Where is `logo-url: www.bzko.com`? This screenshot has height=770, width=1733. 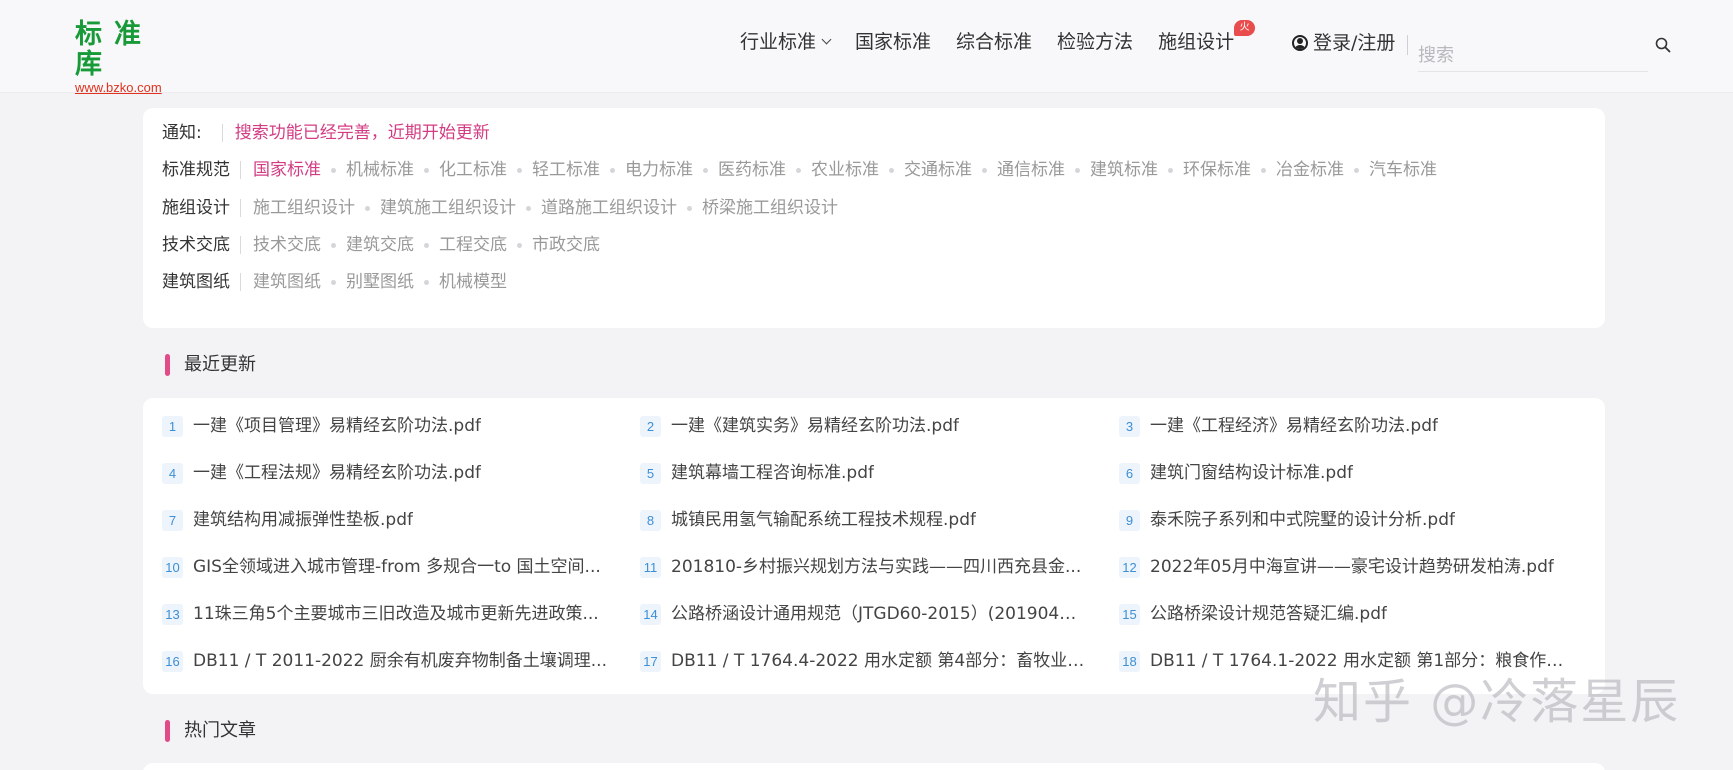 logo-url: www.bzko.com is located at coordinates (130, 88).